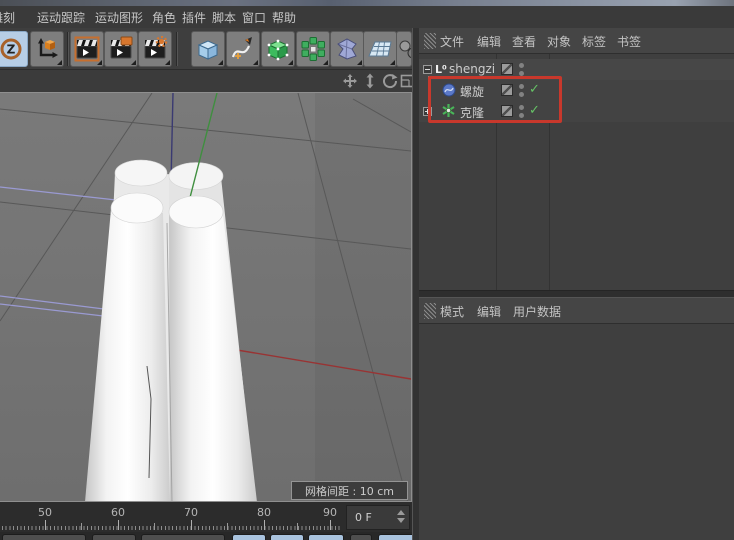 This screenshot has width=734, height=540. What do you see at coordinates (452, 311) in the screenshot?
I see `am-menu-mode: 模式` at bounding box center [452, 311].